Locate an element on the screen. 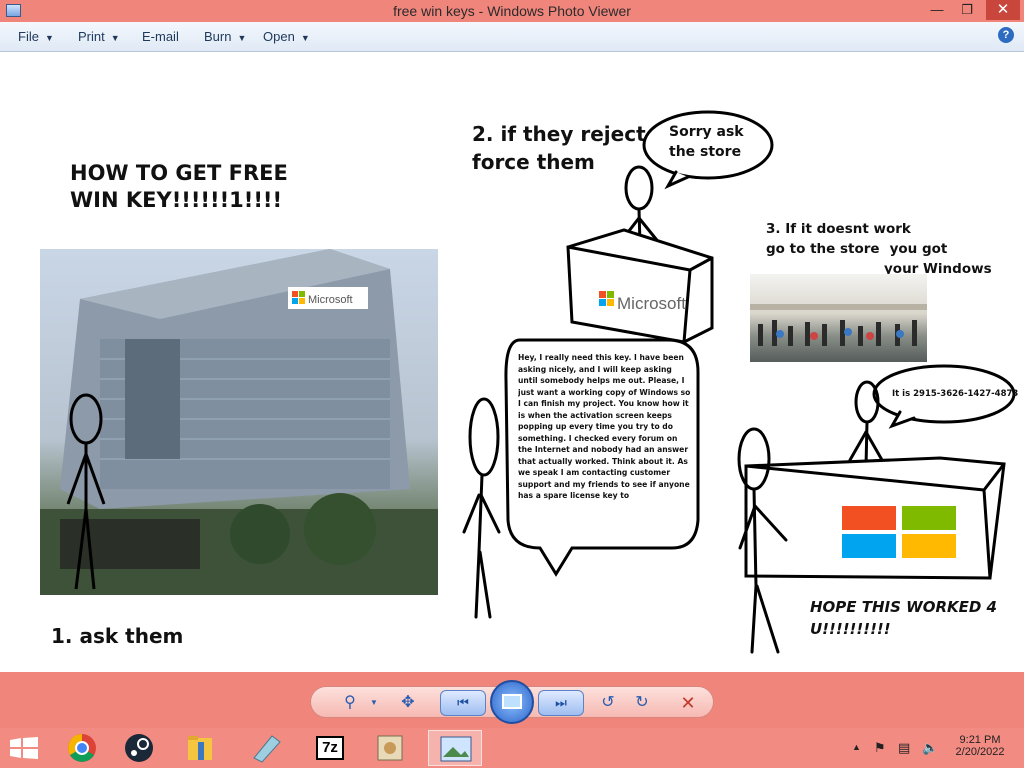 Image resolution: width=1024 pixels, height=772 pixels. window-title: free win keys - Windows Photo Viewer is located at coordinates (512, 11).